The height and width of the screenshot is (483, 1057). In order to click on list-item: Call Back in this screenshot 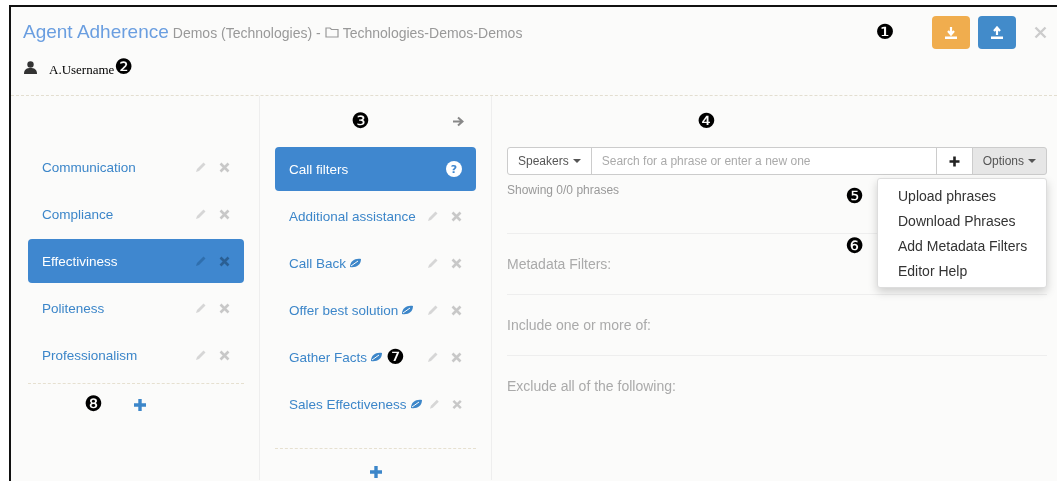, I will do `click(375, 263)`.